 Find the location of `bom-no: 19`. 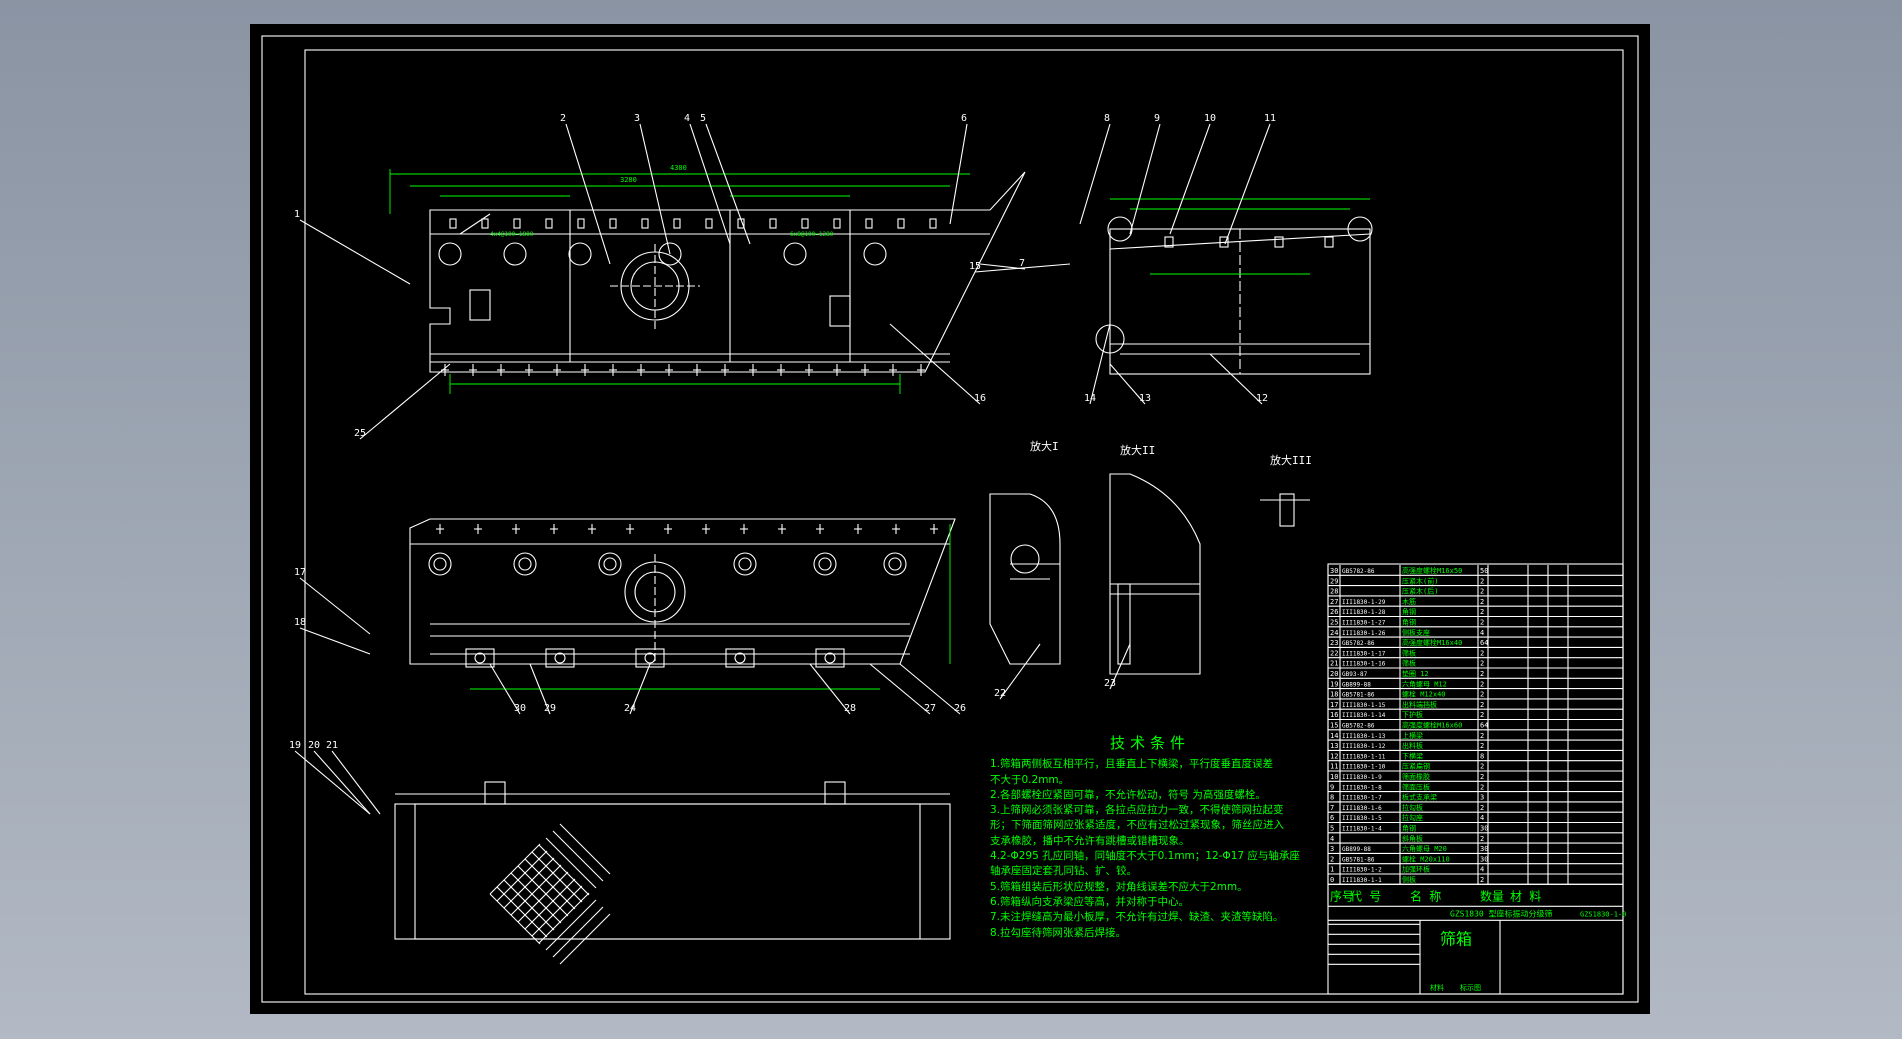

bom-no: 19 is located at coordinates (1334, 684).